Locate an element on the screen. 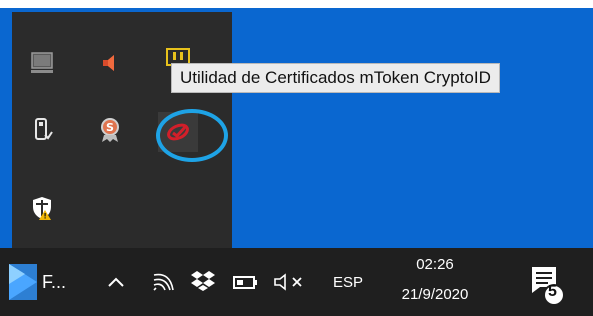 This screenshot has width=593, height=316. clock: 02:26 21/9/2020 is located at coordinates (435, 280).